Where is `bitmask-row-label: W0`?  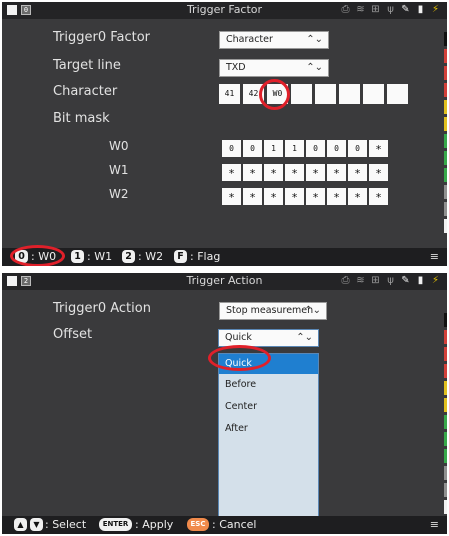 bitmask-row-label: W0 is located at coordinates (119, 146).